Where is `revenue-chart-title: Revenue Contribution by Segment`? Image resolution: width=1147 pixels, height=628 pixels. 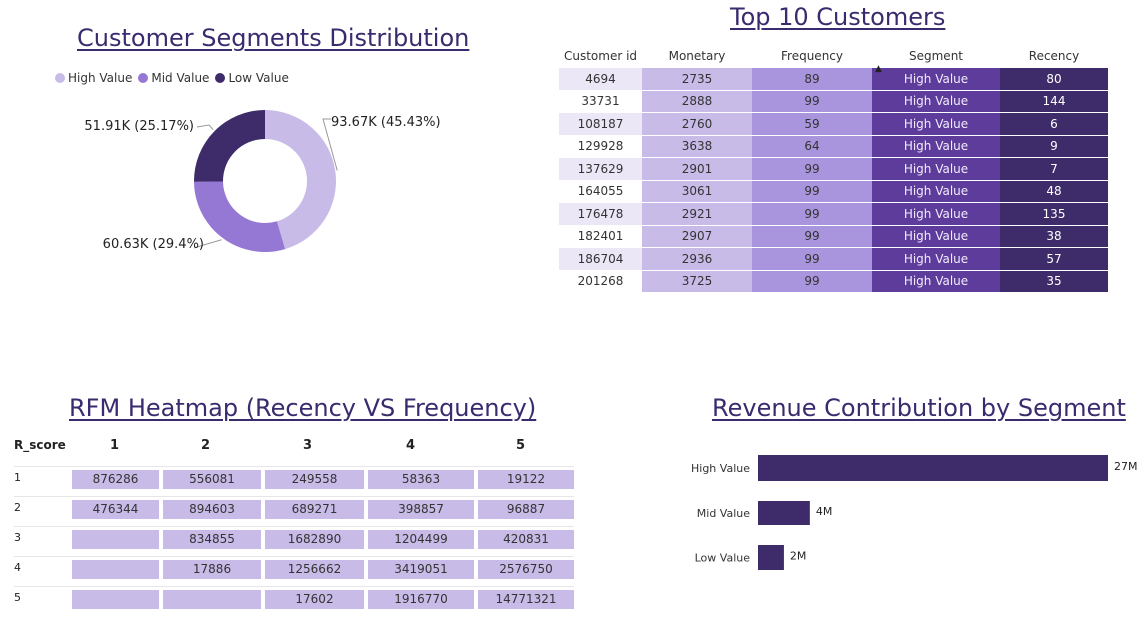
revenue-chart-title: Revenue Contribution by Segment is located at coordinates (919, 408).